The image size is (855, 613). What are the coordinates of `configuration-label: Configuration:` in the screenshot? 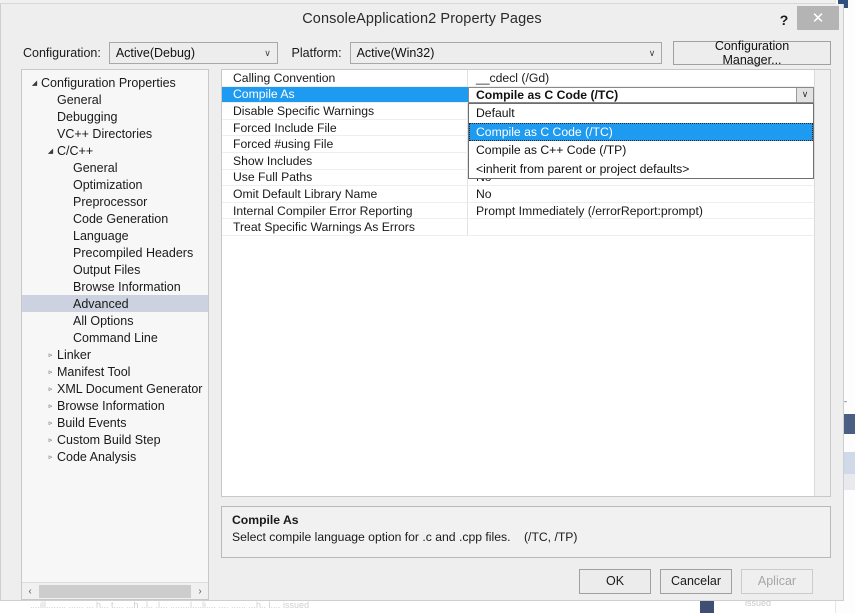 It's located at (62, 53).